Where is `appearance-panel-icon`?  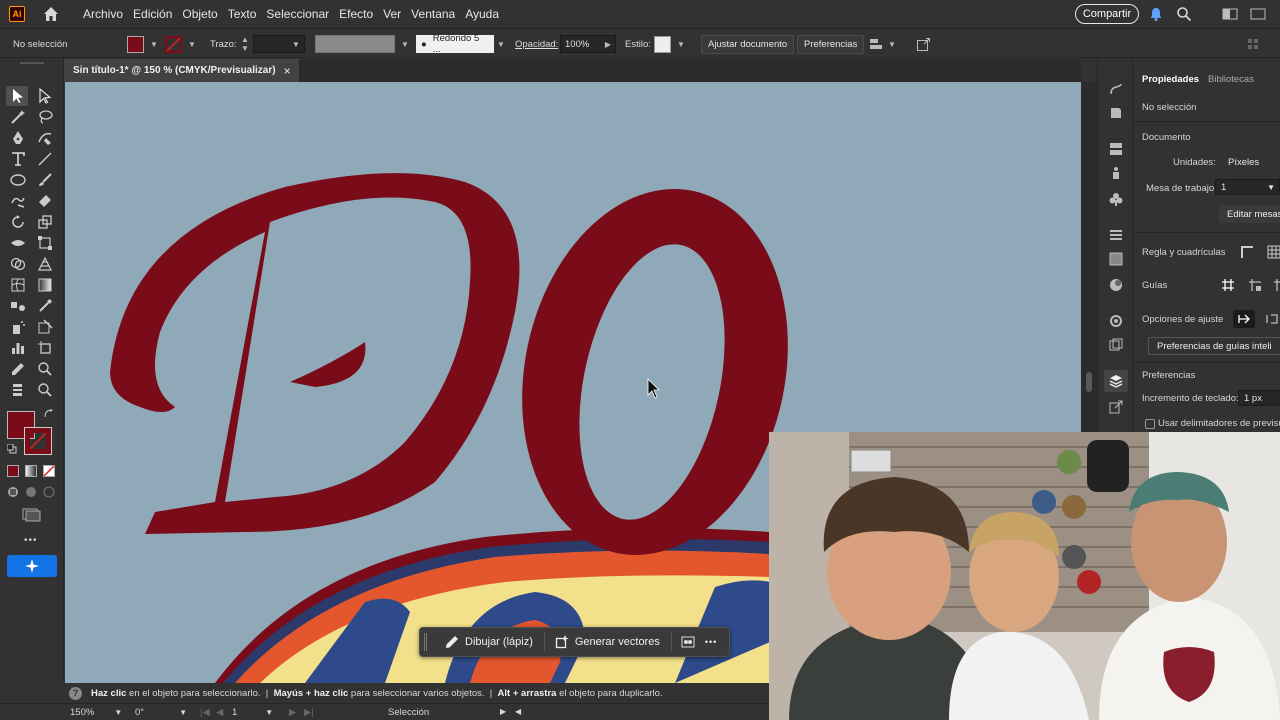 appearance-panel-icon is located at coordinates (1116, 285).